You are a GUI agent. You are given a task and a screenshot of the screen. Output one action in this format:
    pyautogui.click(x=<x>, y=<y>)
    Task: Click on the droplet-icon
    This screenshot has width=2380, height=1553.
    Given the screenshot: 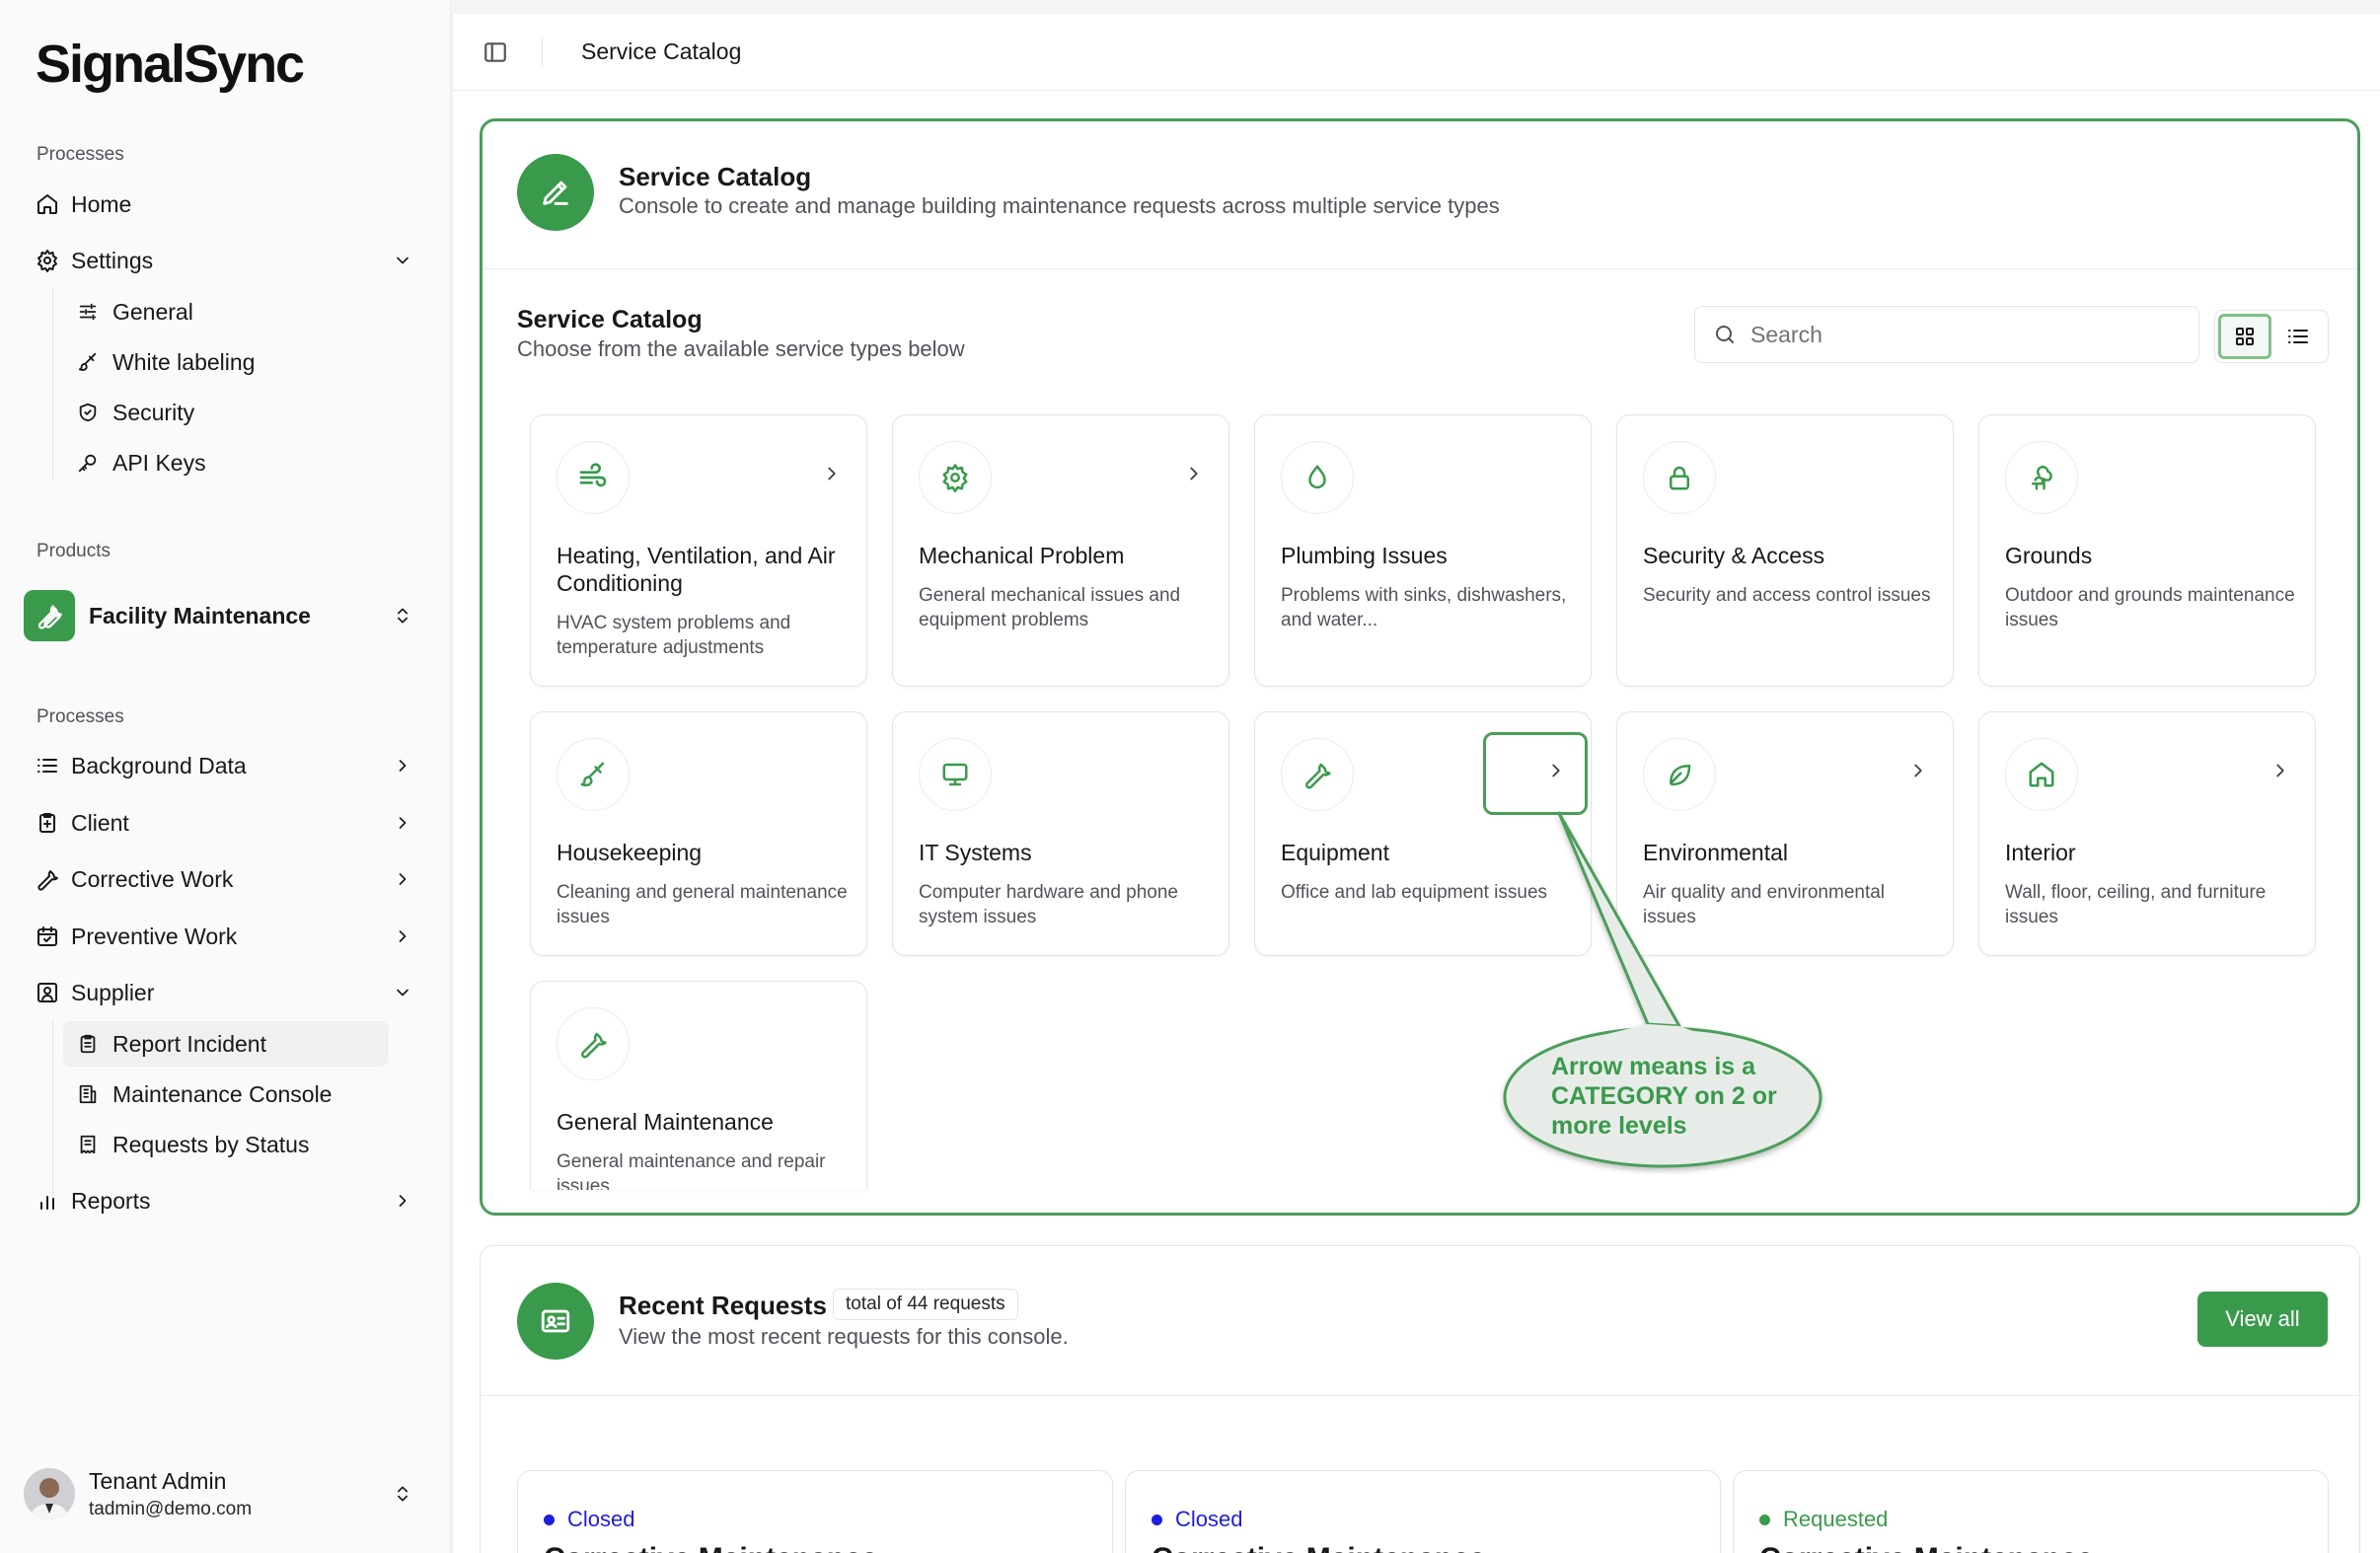 What is the action you would take?
    pyautogui.click(x=1317, y=477)
    